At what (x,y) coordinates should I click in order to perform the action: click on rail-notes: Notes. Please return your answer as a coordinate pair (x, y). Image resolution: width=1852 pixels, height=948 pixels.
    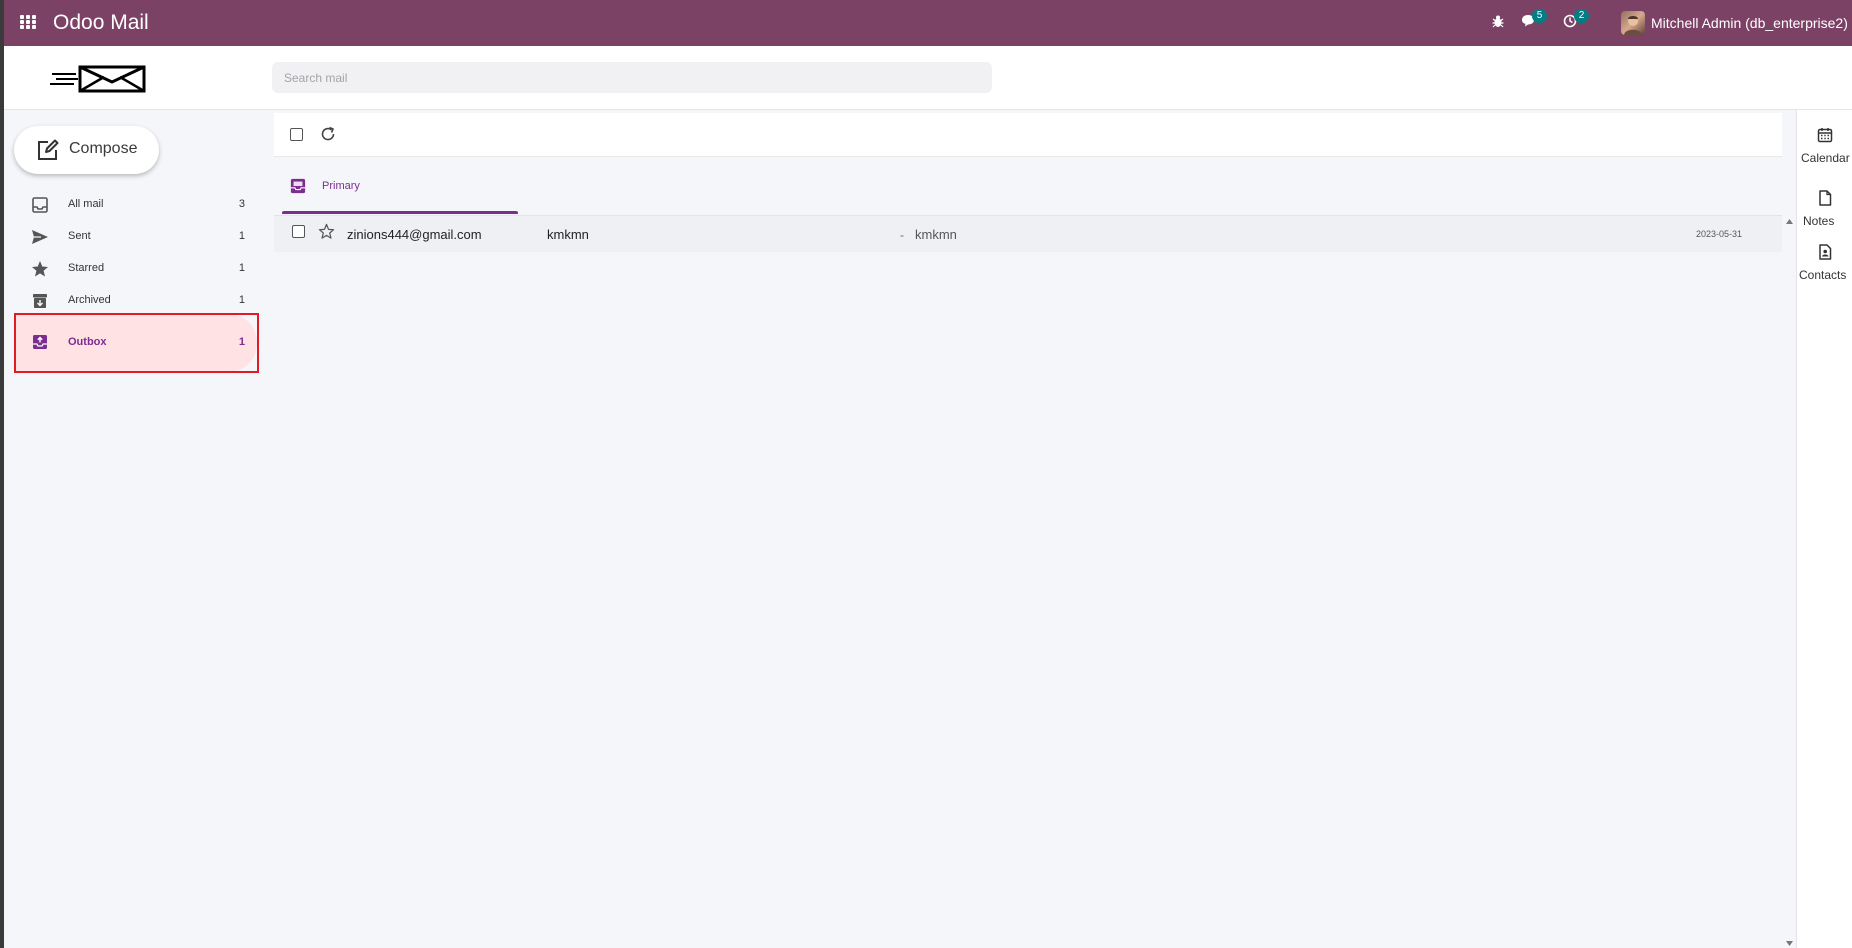
    Looking at the image, I should click on (1824, 218).